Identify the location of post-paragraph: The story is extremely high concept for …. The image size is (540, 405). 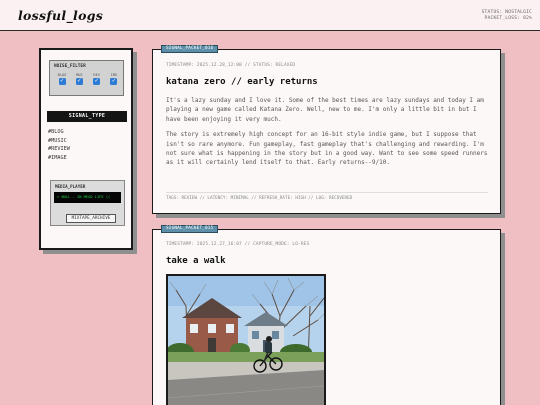
(327, 149).